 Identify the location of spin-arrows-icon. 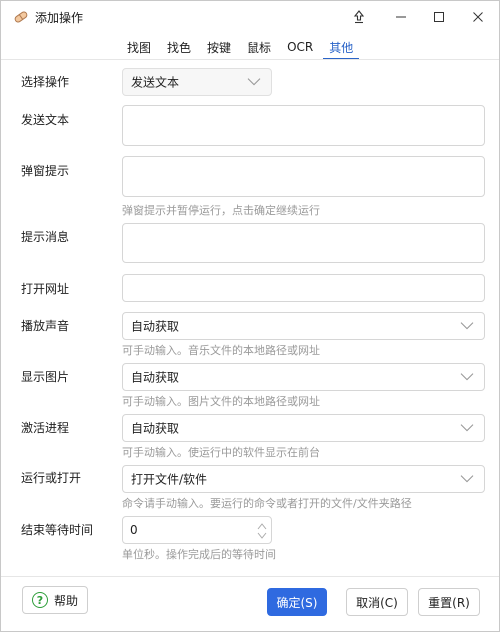
(262, 531).